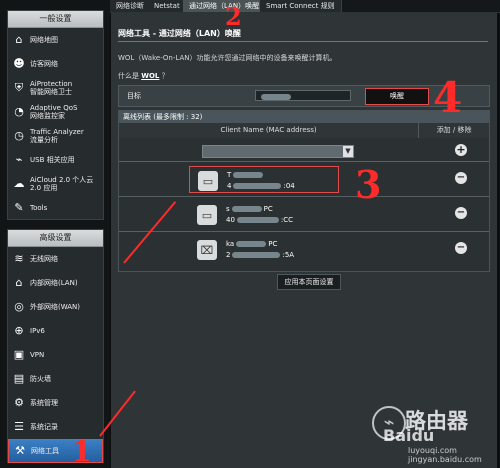  Describe the element at coordinates (20, 450) in the screenshot. I see `network-tools-icon: ⚒` at that location.